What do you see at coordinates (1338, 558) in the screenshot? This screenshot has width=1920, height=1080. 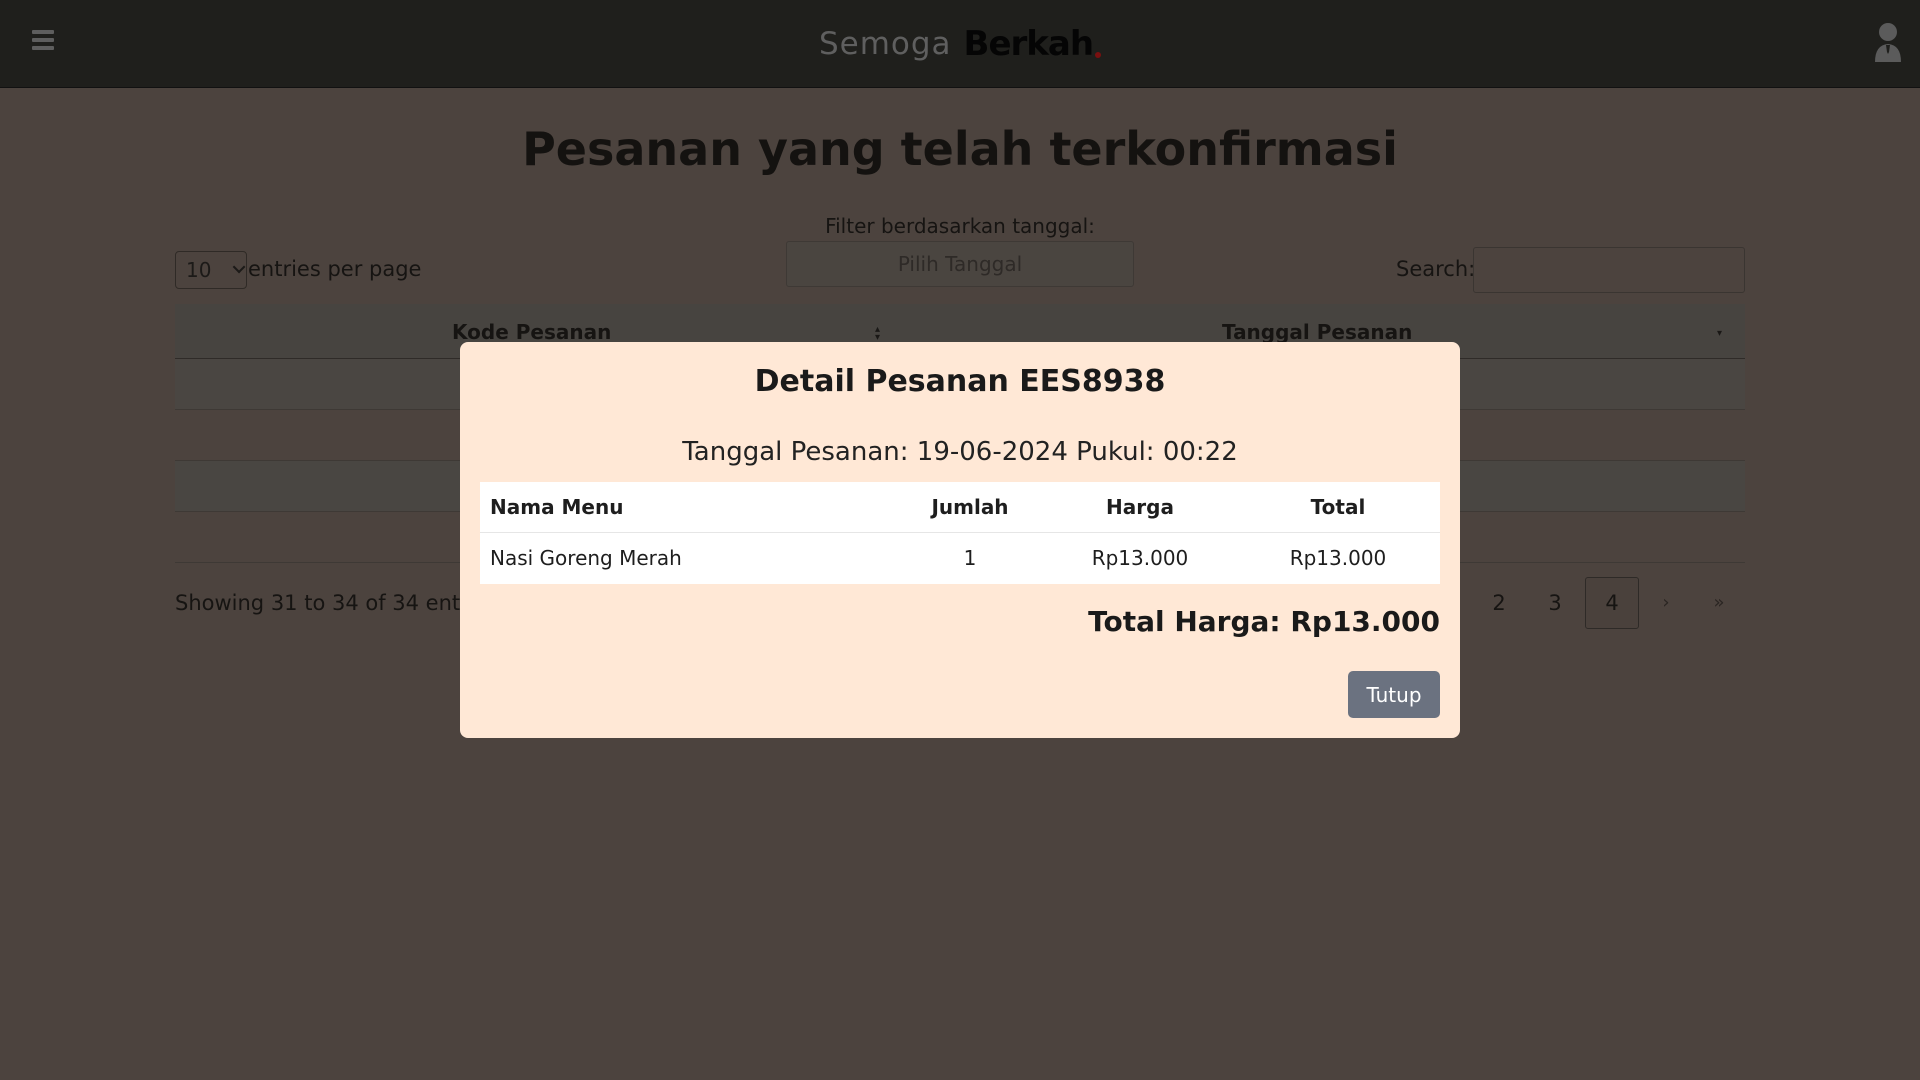 I see `item-total: Rp13.000` at bounding box center [1338, 558].